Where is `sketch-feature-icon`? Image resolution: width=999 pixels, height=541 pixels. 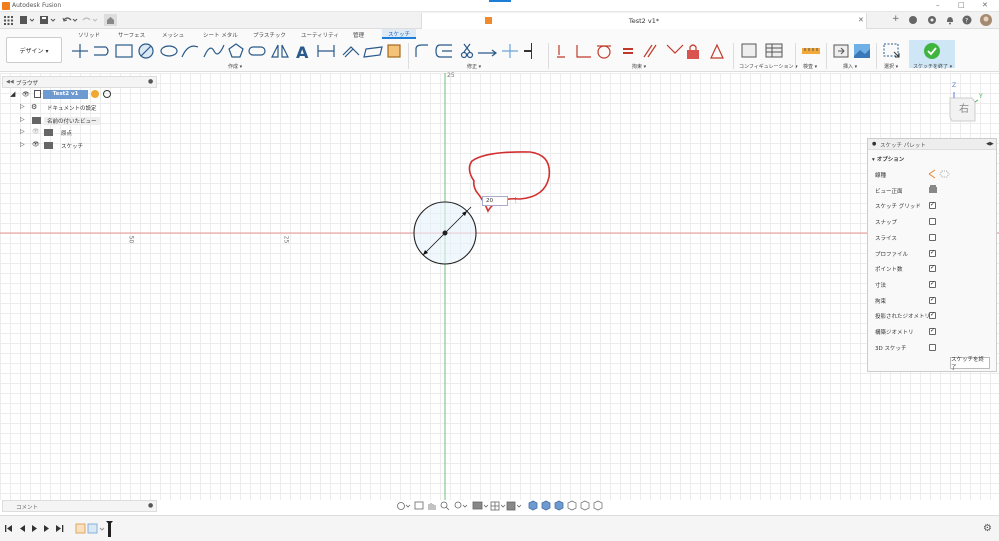 sketch-feature-icon is located at coordinates (80, 528).